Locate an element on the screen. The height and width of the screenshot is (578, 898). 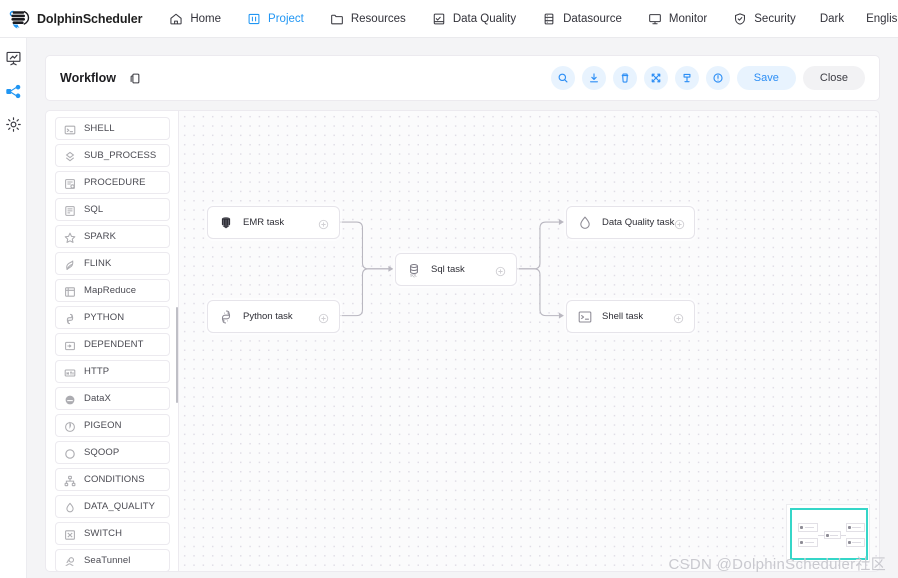
palette-item-label: SPARK is located at coordinates (100, 236).